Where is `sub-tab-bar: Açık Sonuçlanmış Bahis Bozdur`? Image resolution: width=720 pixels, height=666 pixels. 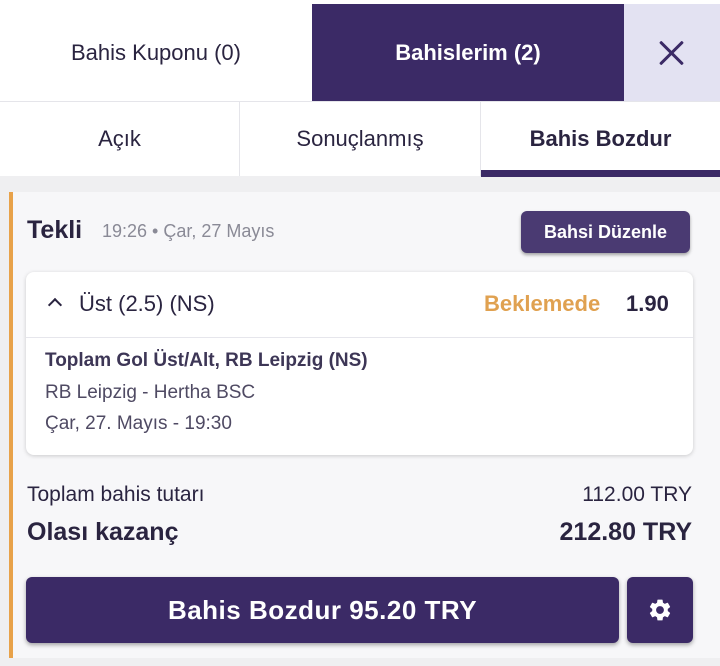
sub-tab-bar: Açık Sonuçlanmış Bahis Bozdur is located at coordinates (360, 139).